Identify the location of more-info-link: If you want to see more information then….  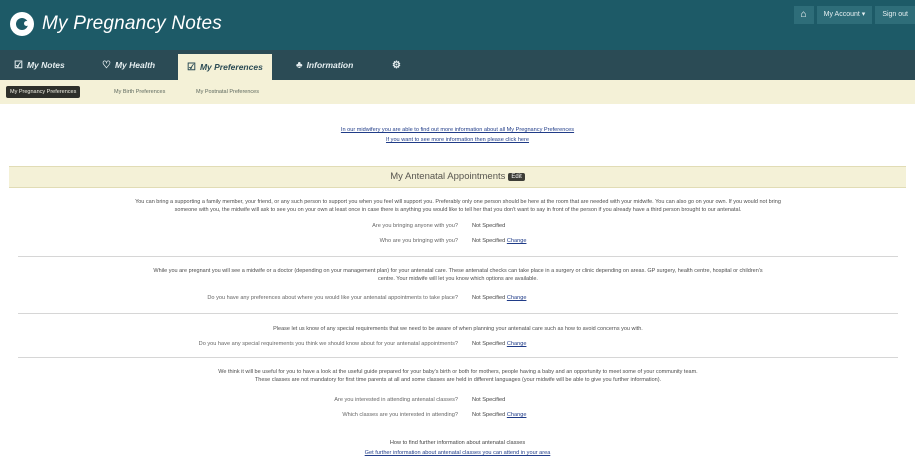
(457, 140).